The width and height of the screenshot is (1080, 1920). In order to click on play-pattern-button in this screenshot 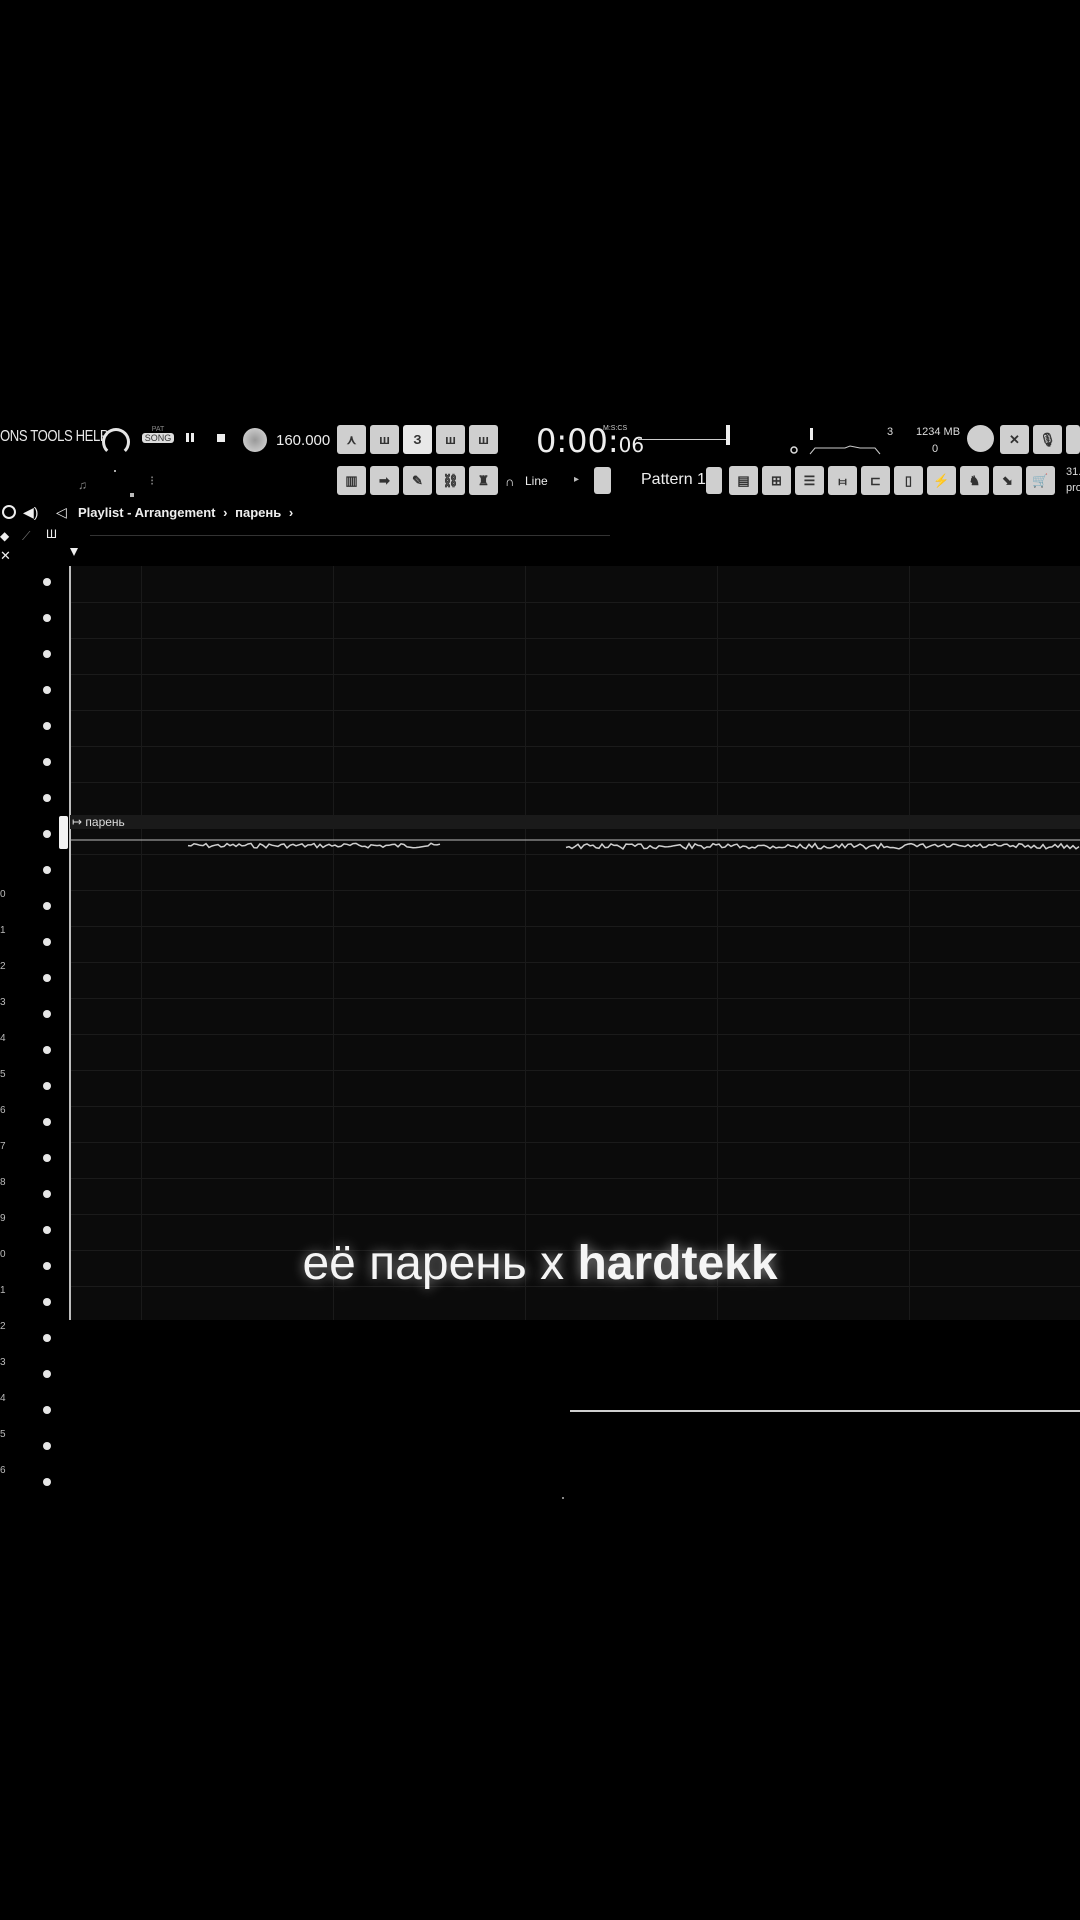, I will do `click(602, 480)`.